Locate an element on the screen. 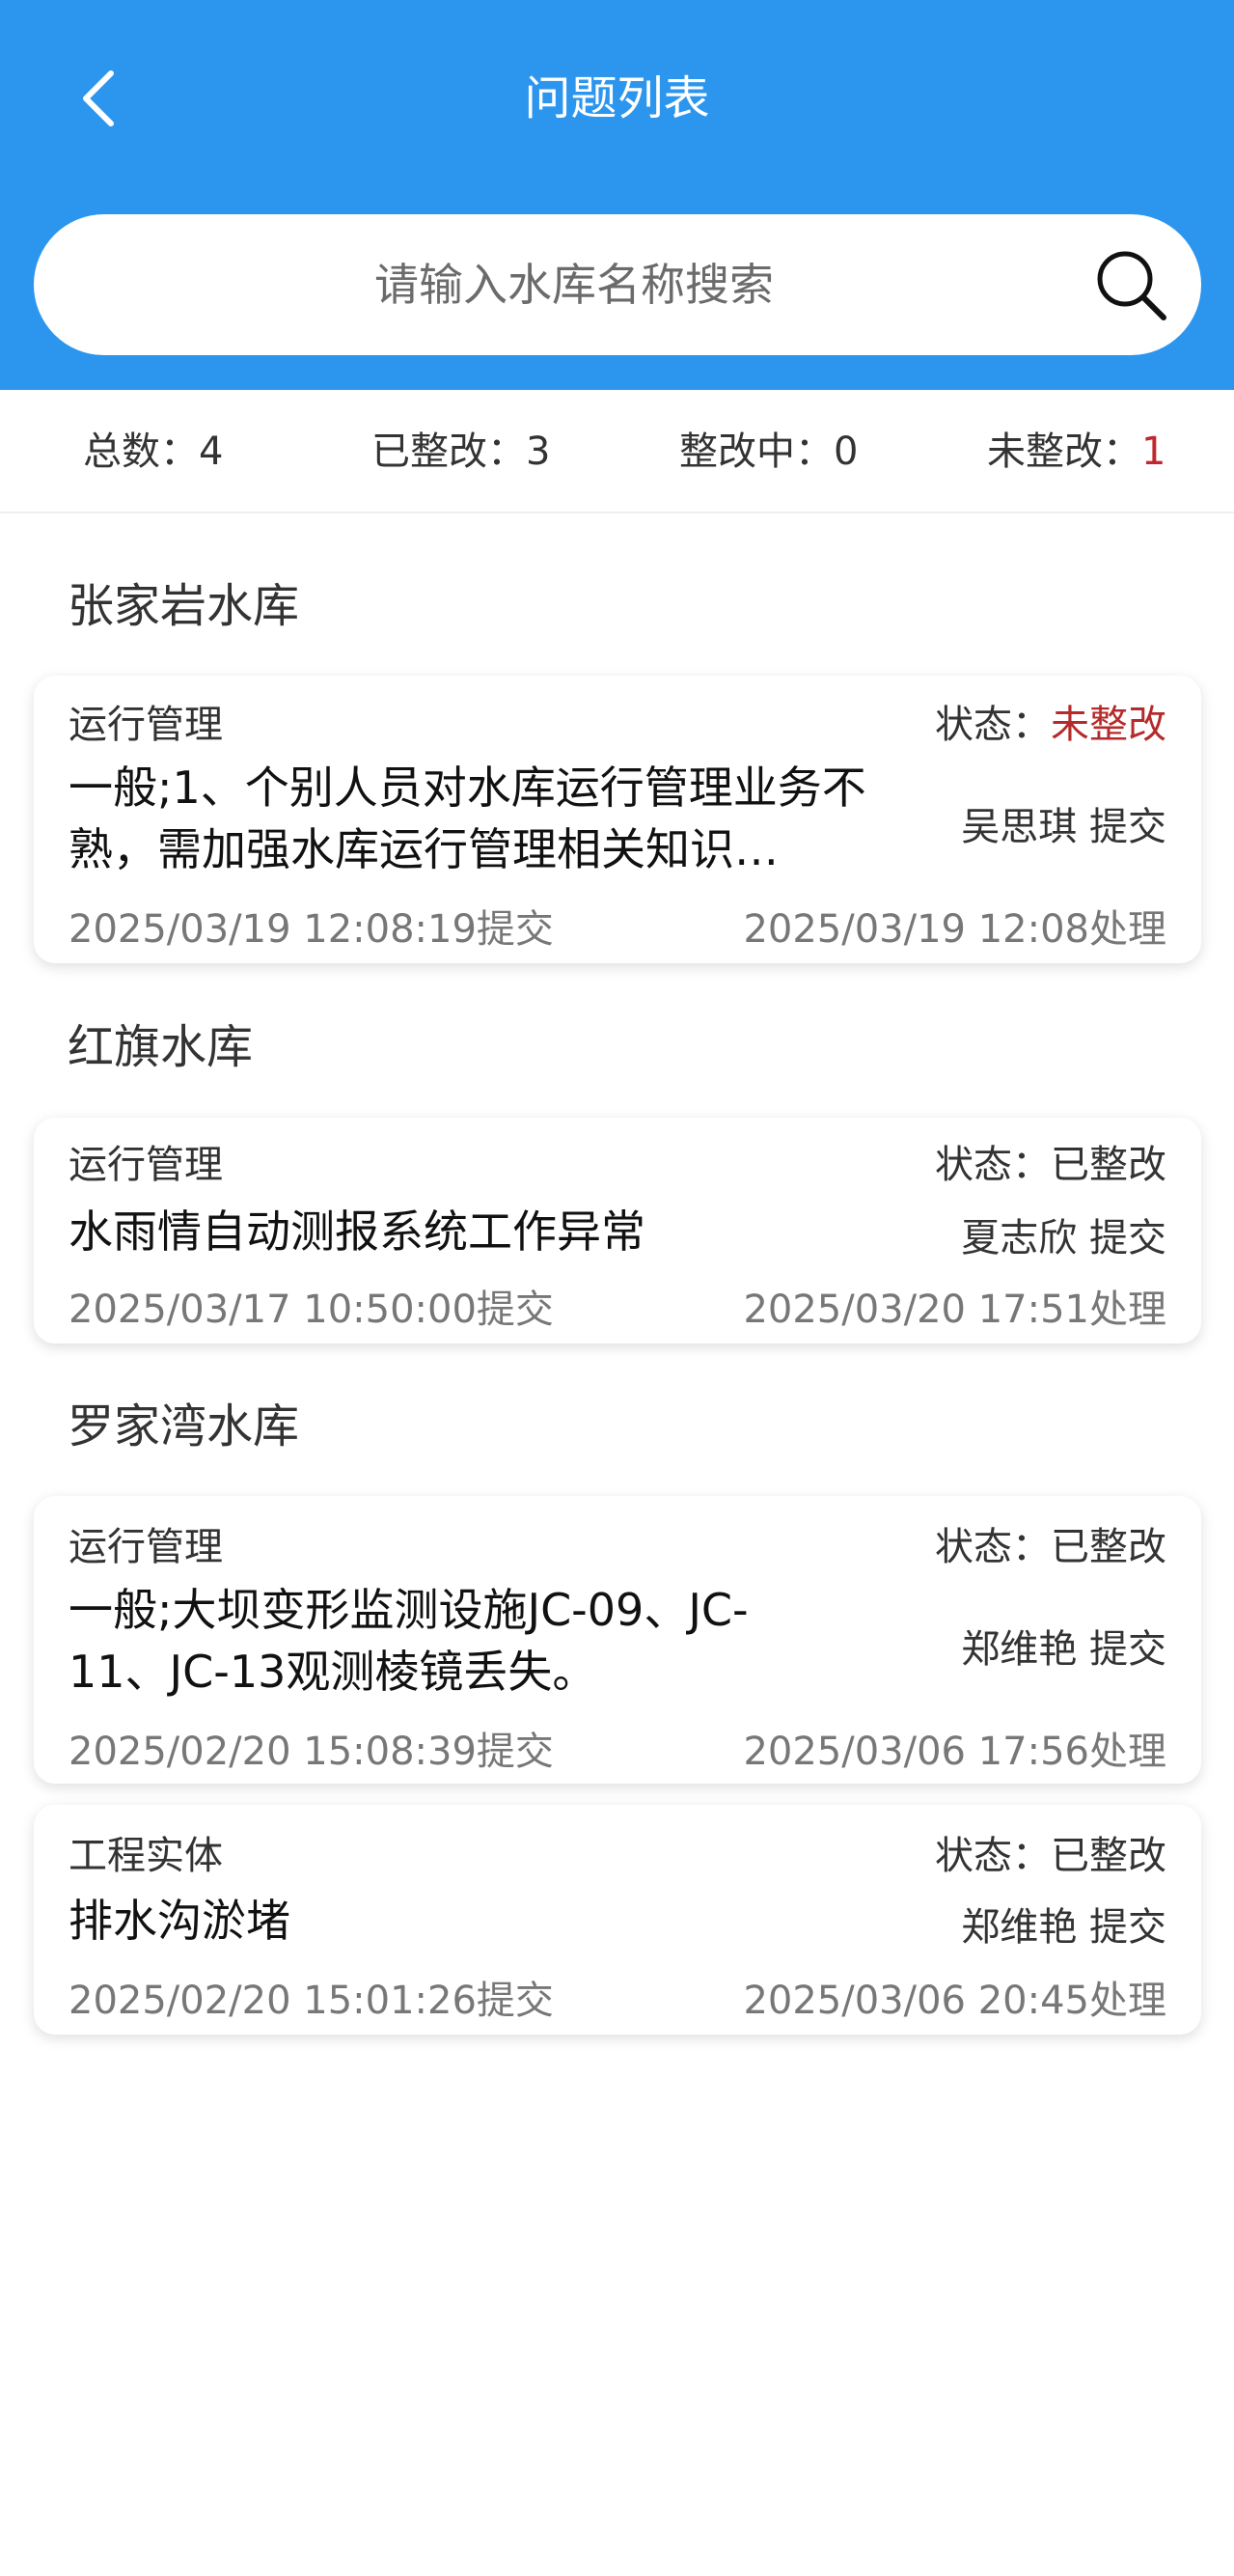 This screenshot has width=1234, height=2576. issue-submitted-time: 2025/02/20 15:08:39提交 is located at coordinates (311, 1752).